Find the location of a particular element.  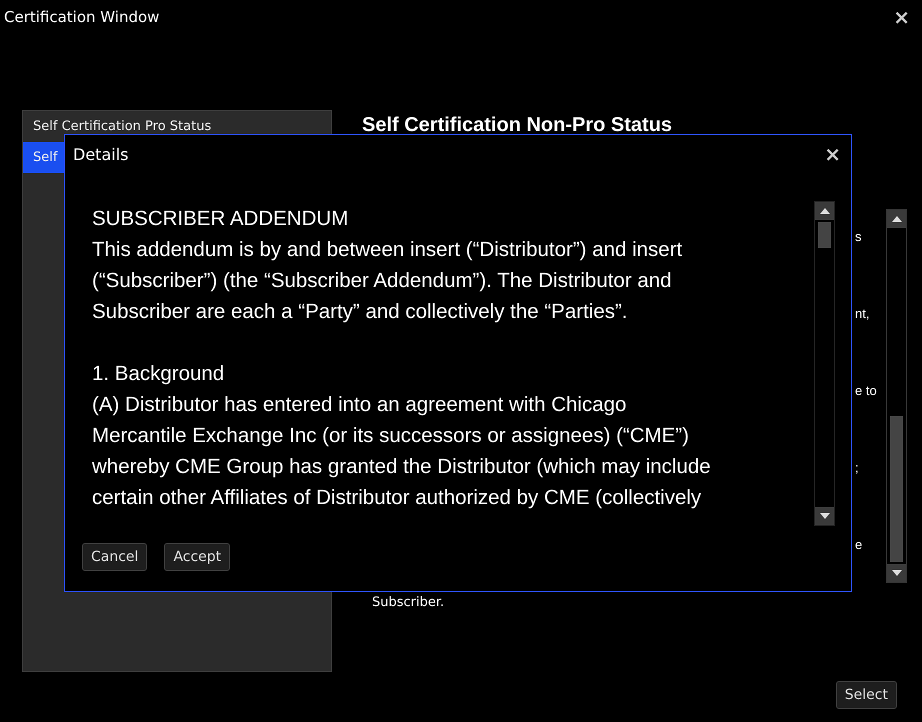

text-fragment: s is located at coordinates (858, 236).